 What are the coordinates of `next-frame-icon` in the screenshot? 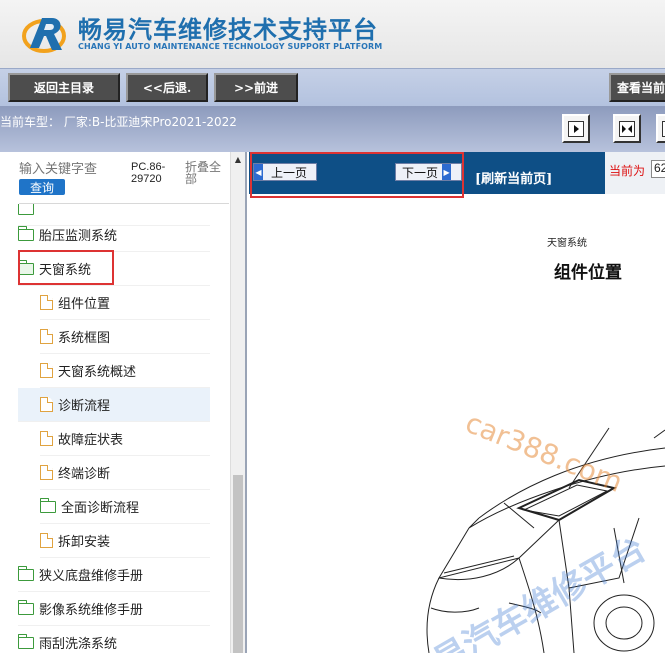 It's located at (576, 128).